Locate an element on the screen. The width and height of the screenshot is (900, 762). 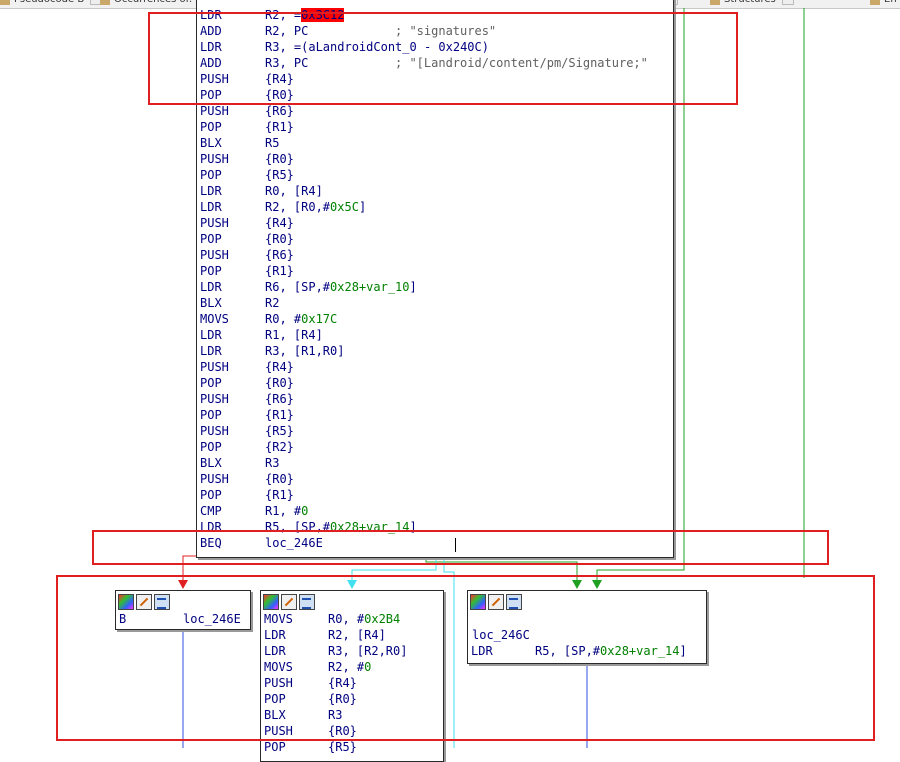
operands: R2, PC is located at coordinates (287, 31).